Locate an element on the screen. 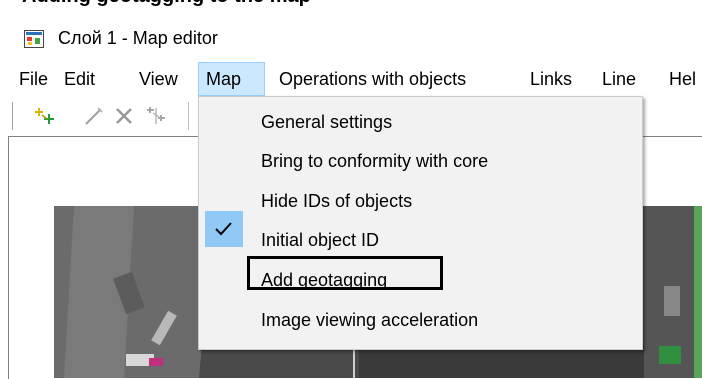  draw-line-icon is located at coordinates (94, 116).